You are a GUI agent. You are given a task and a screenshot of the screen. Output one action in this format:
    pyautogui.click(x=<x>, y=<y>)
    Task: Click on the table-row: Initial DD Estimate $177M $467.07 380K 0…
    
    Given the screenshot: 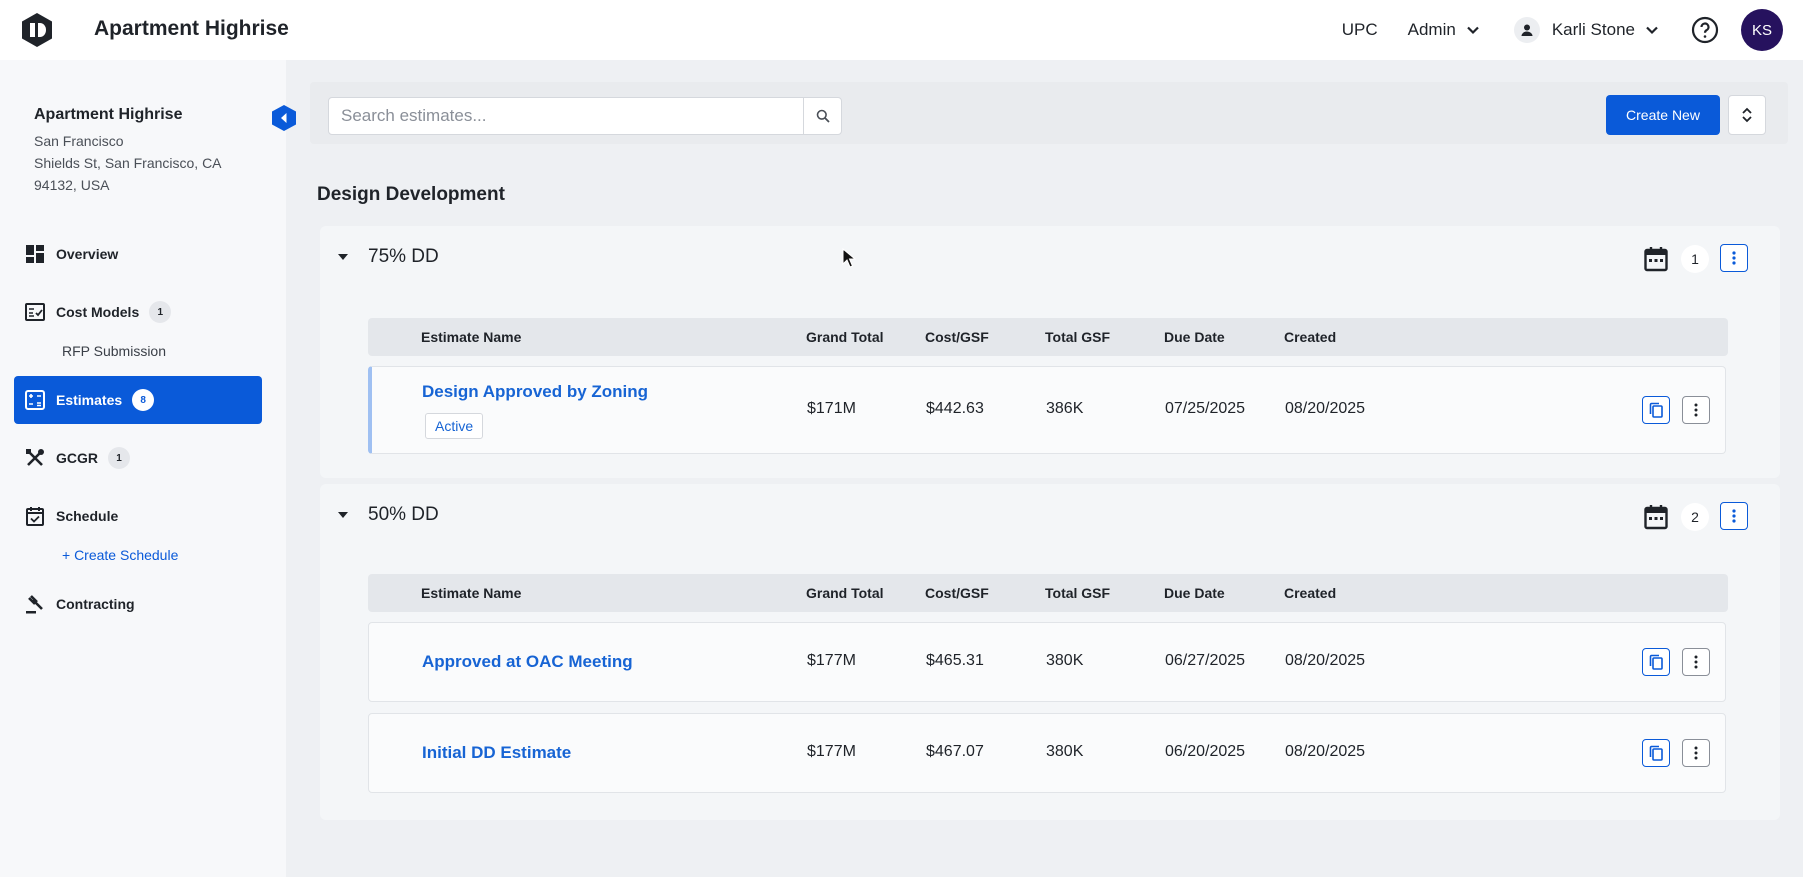 What is the action you would take?
    pyautogui.click(x=1047, y=753)
    